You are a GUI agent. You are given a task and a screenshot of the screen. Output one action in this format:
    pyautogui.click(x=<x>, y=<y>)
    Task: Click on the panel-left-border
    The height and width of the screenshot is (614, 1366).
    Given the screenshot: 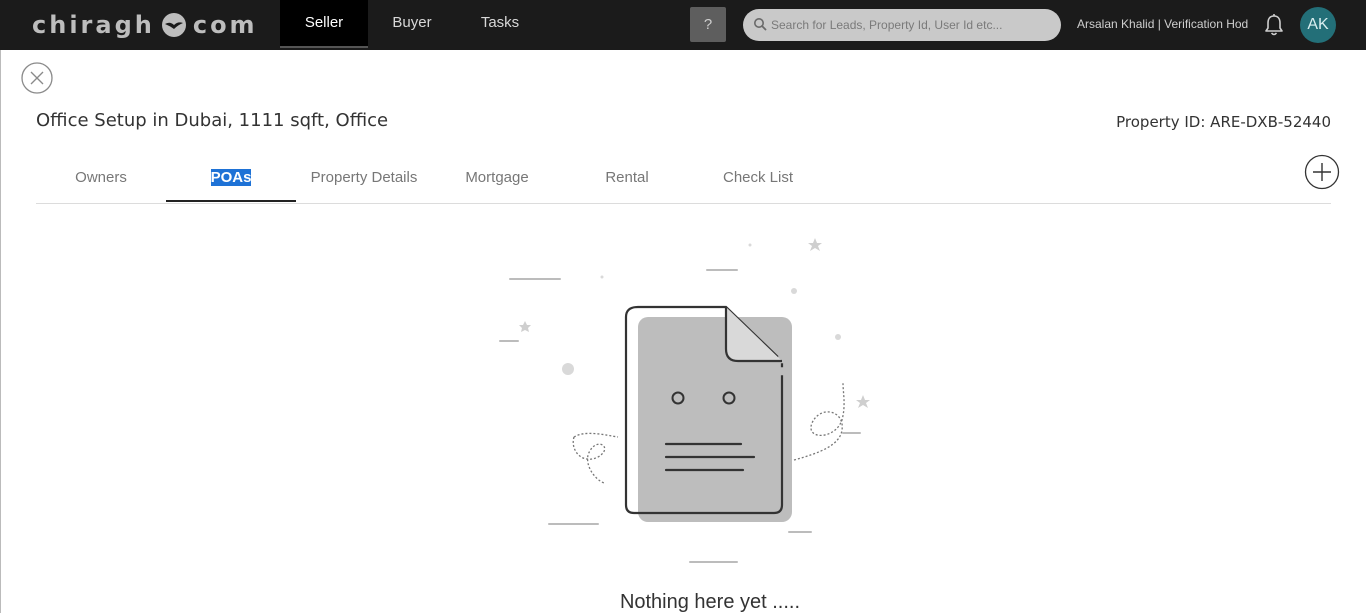 What is the action you would take?
    pyautogui.click(x=0, y=331)
    